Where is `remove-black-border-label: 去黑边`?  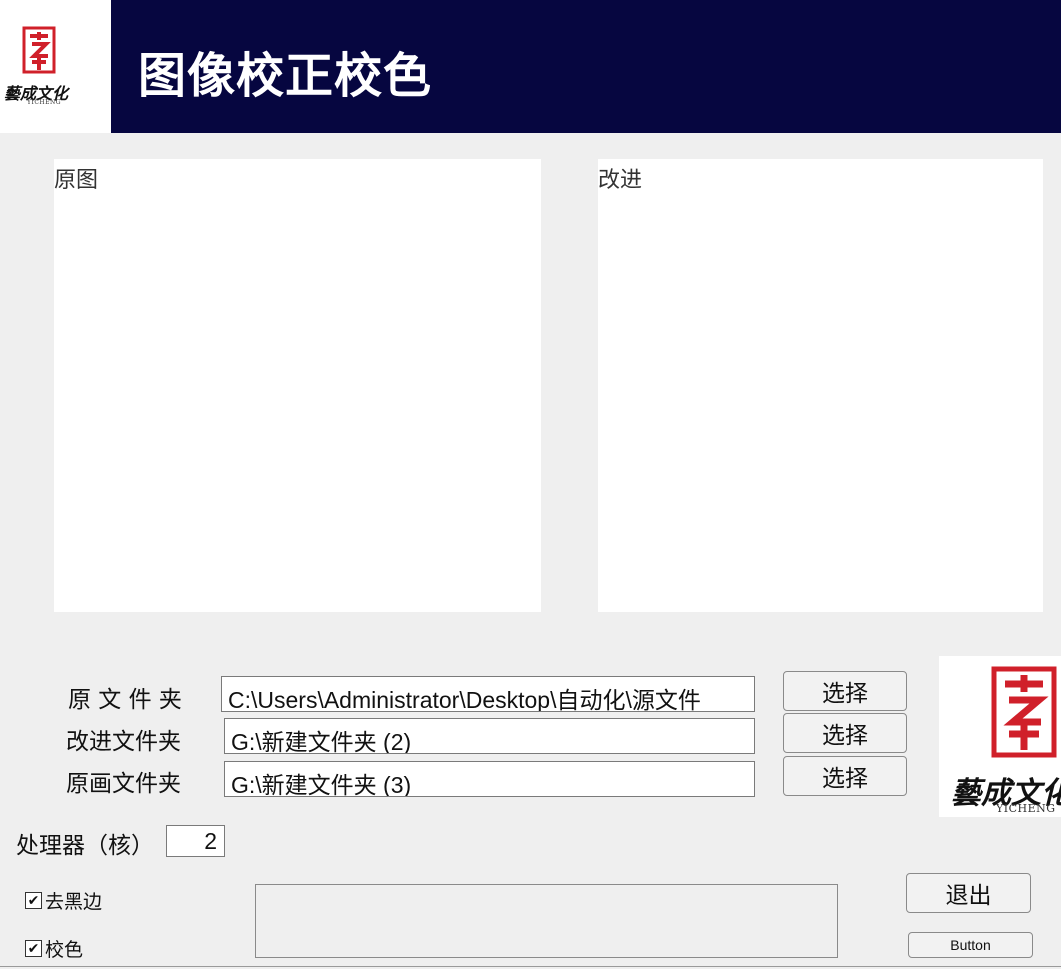
remove-black-border-label: 去黑边 is located at coordinates (74, 902).